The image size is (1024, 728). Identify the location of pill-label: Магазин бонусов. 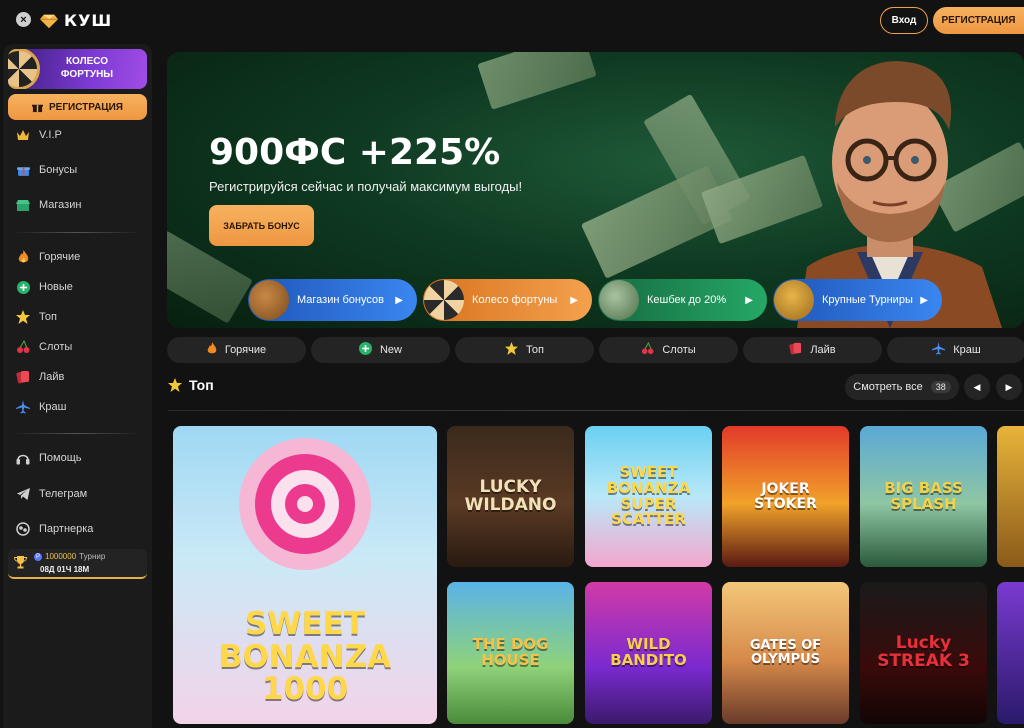
(340, 300).